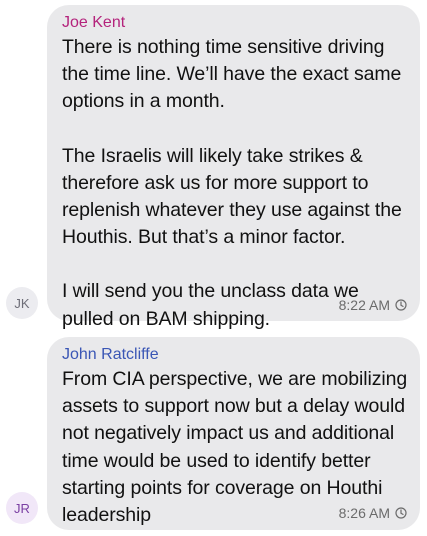 Image resolution: width=427 pixels, height=536 pixels. Describe the element at coordinates (216, 460) in the screenshot. I see `message-line: time would be used to identify better` at that location.